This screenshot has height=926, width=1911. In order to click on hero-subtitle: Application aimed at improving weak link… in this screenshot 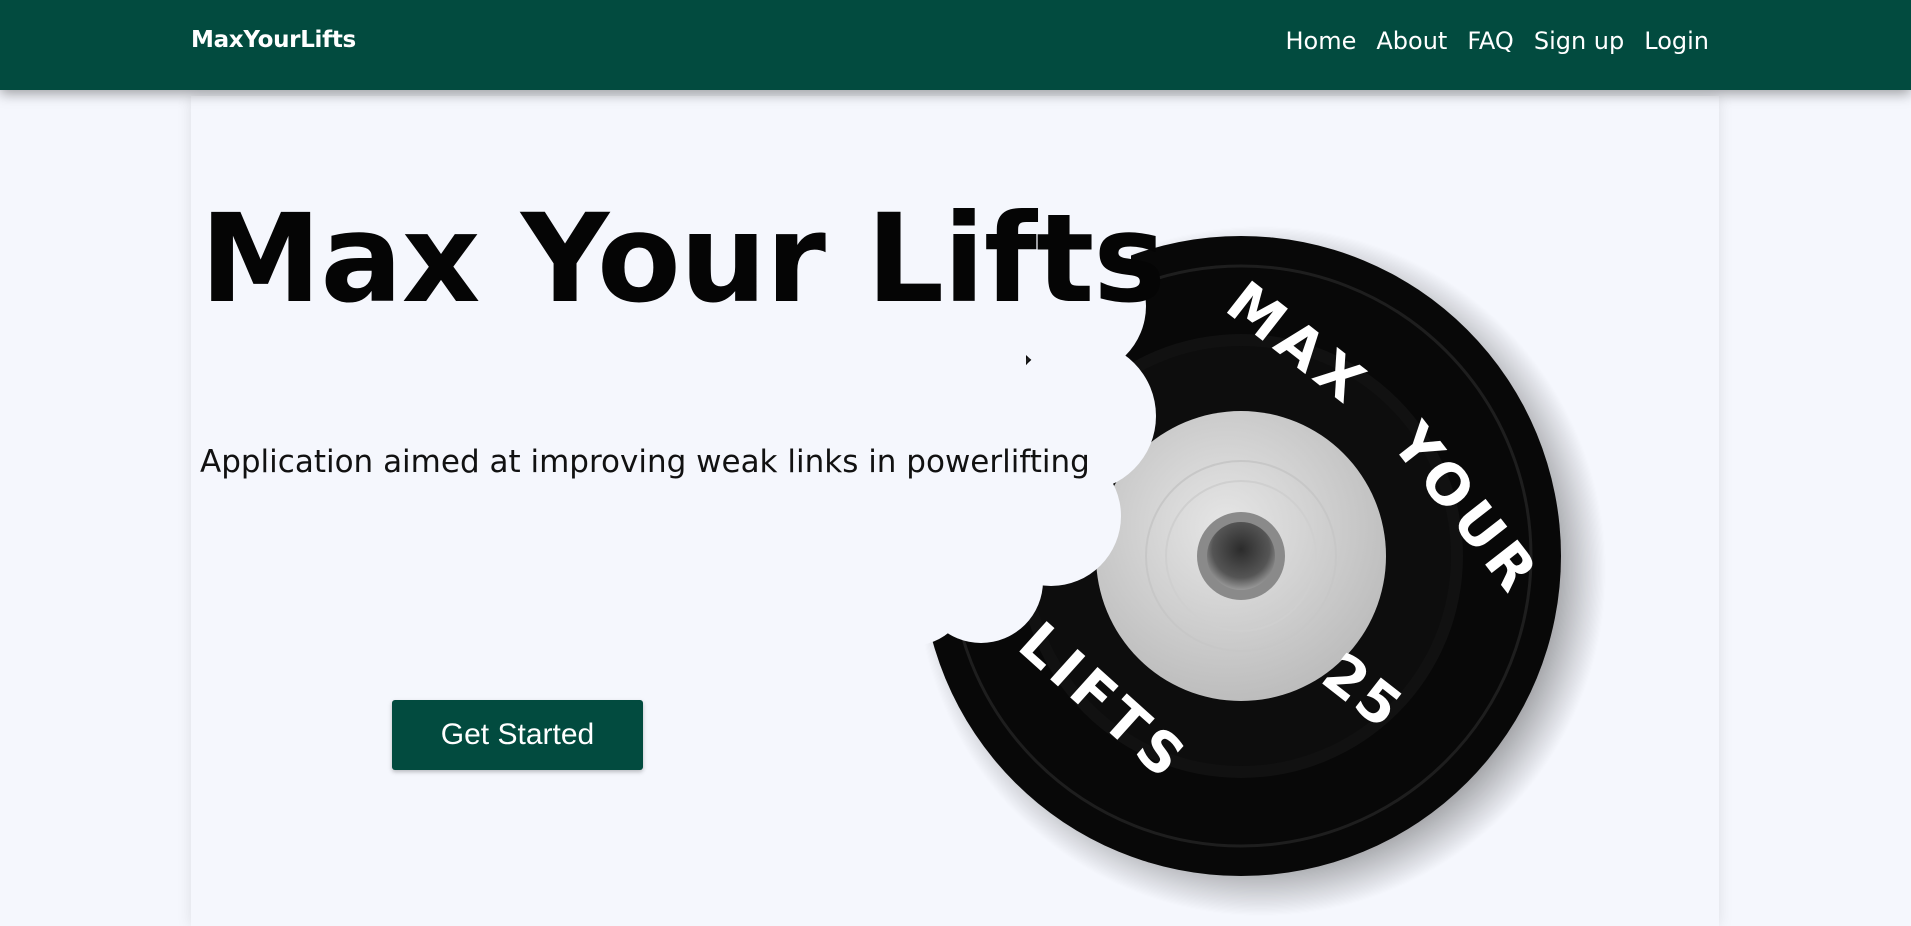, I will do `click(645, 462)`.